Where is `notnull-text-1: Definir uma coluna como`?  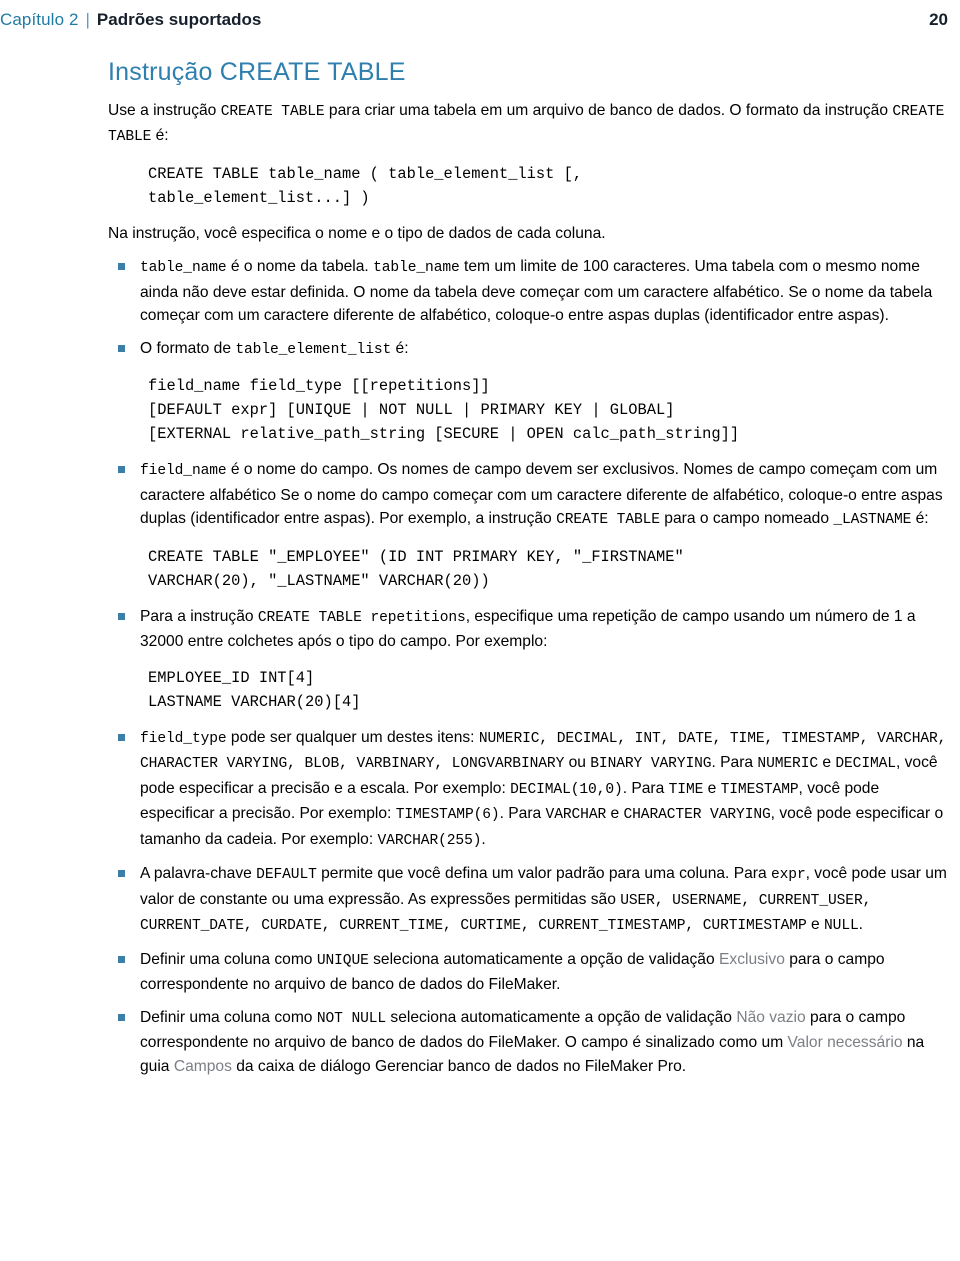
notnull-text-1: Definir uma coluna como is located at coordinates (228, 1017).